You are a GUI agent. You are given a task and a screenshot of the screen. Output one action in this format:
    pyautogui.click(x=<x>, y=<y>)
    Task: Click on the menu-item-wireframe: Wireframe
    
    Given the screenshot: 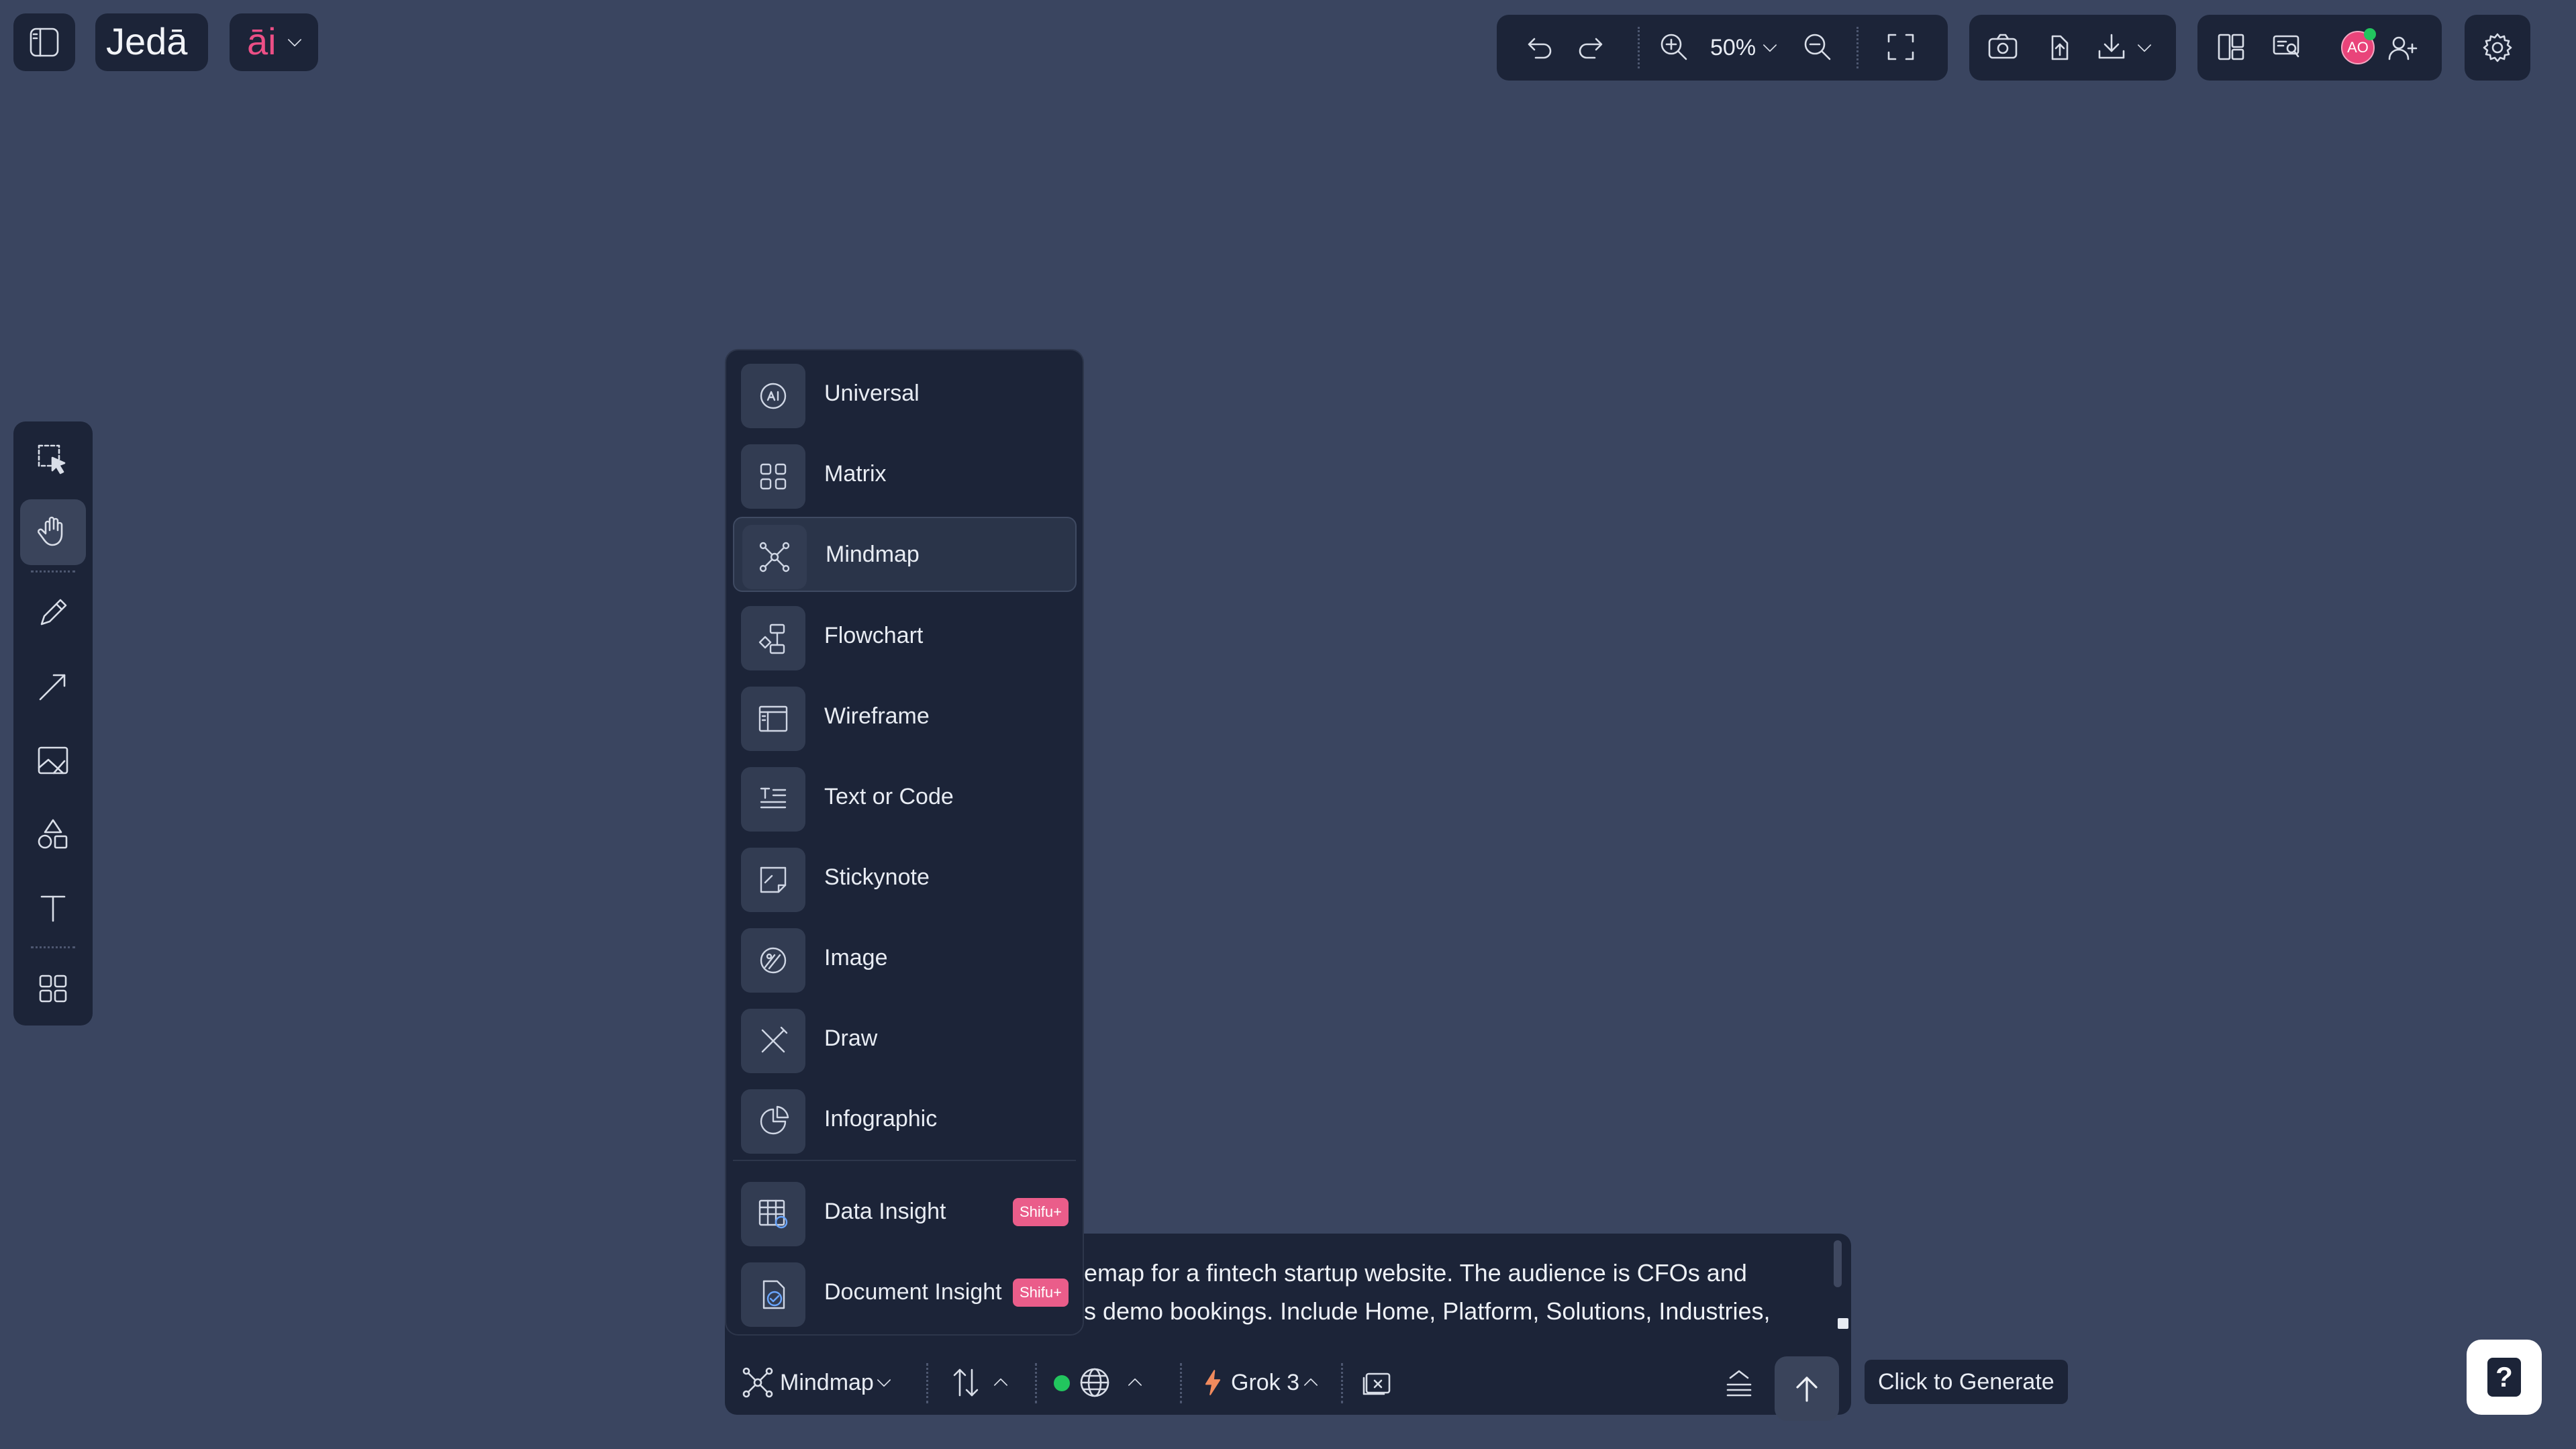 What is the action you would take?
    pyautogui.click(x=905, y=716)
    